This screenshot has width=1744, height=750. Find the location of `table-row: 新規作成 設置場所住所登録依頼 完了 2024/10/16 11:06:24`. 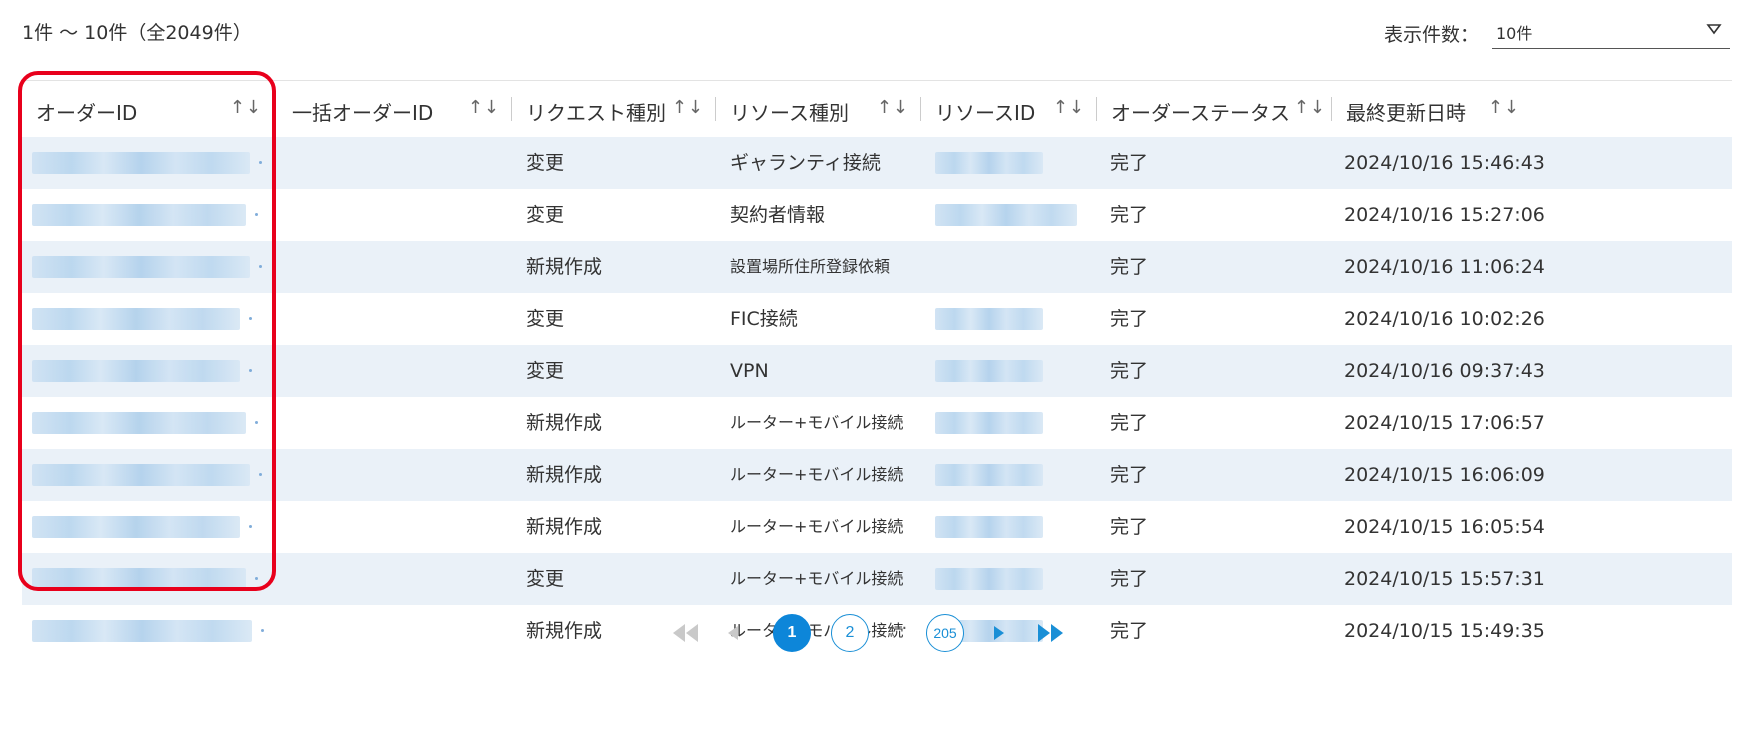

table-row: 新規作成 設置場所住所登録依頼 完了 2024/10/16 11:06:24 is located at coordinates (877, 267).